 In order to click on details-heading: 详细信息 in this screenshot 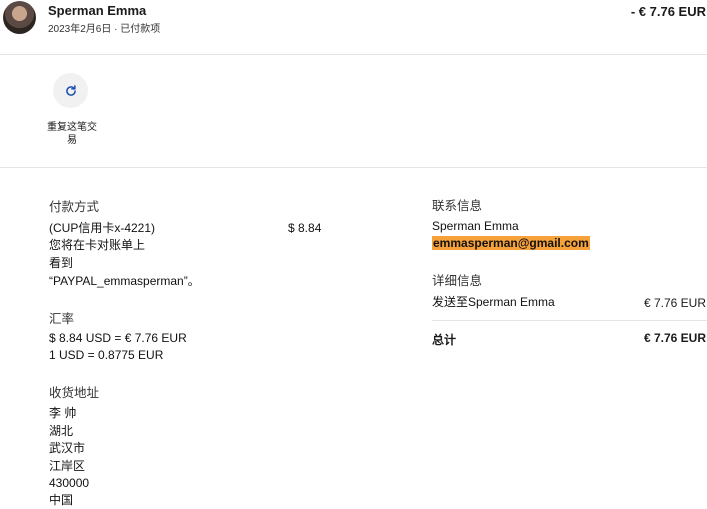, I will do `click(457, 281)`.